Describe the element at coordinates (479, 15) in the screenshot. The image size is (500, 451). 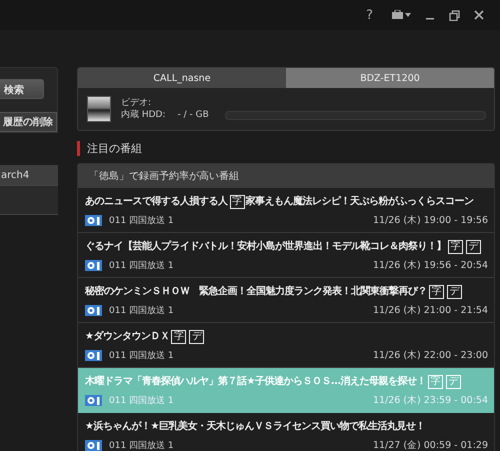
I see `close-icon` at that location.